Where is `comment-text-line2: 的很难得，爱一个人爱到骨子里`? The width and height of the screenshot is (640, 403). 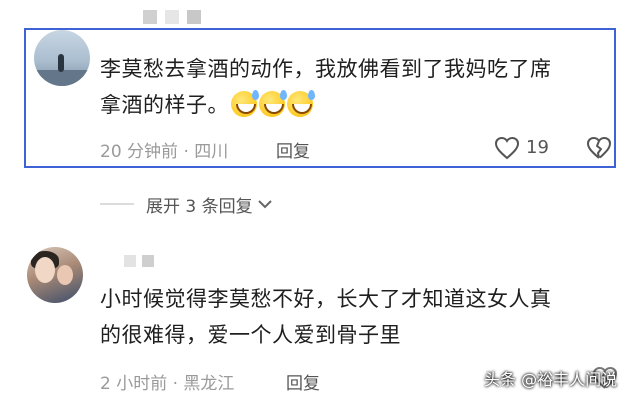 comment-text-line2: 的很难得，爱一个人爱到骨子里 is located at coordinates (250, 335).